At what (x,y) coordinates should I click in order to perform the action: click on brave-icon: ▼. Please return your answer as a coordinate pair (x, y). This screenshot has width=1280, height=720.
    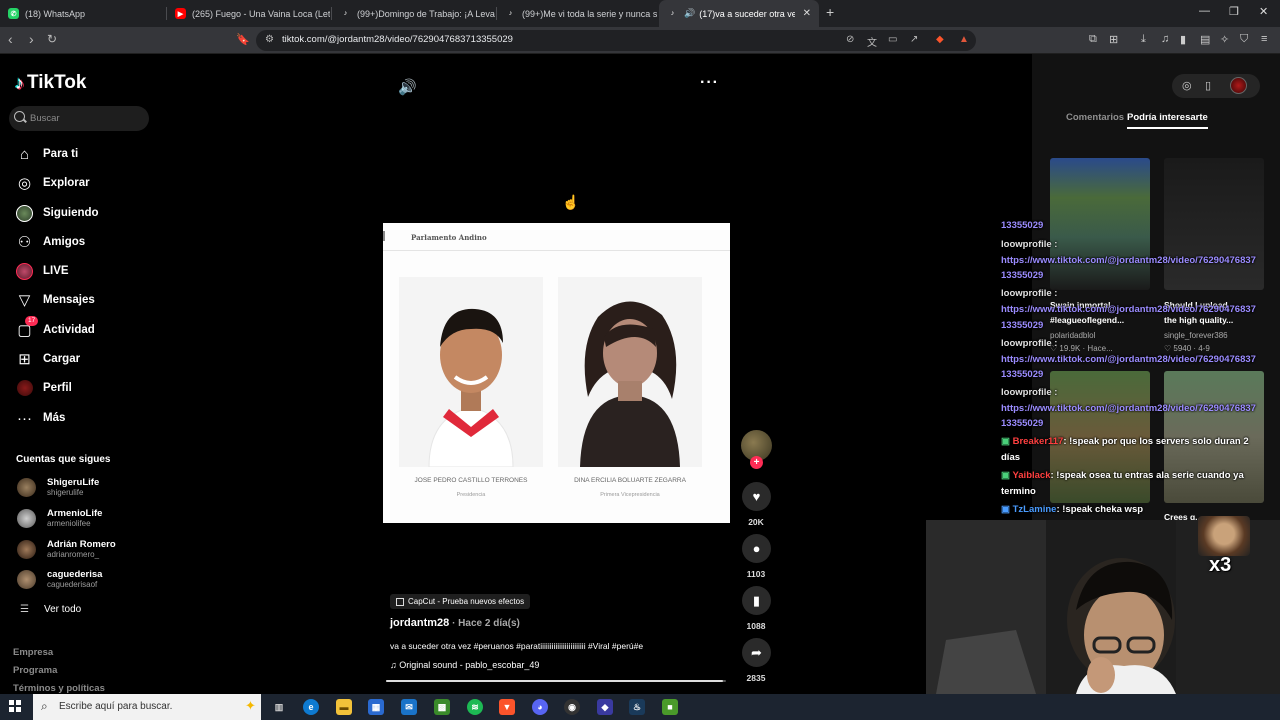
    Looking at the image, I should click on (507, 707).